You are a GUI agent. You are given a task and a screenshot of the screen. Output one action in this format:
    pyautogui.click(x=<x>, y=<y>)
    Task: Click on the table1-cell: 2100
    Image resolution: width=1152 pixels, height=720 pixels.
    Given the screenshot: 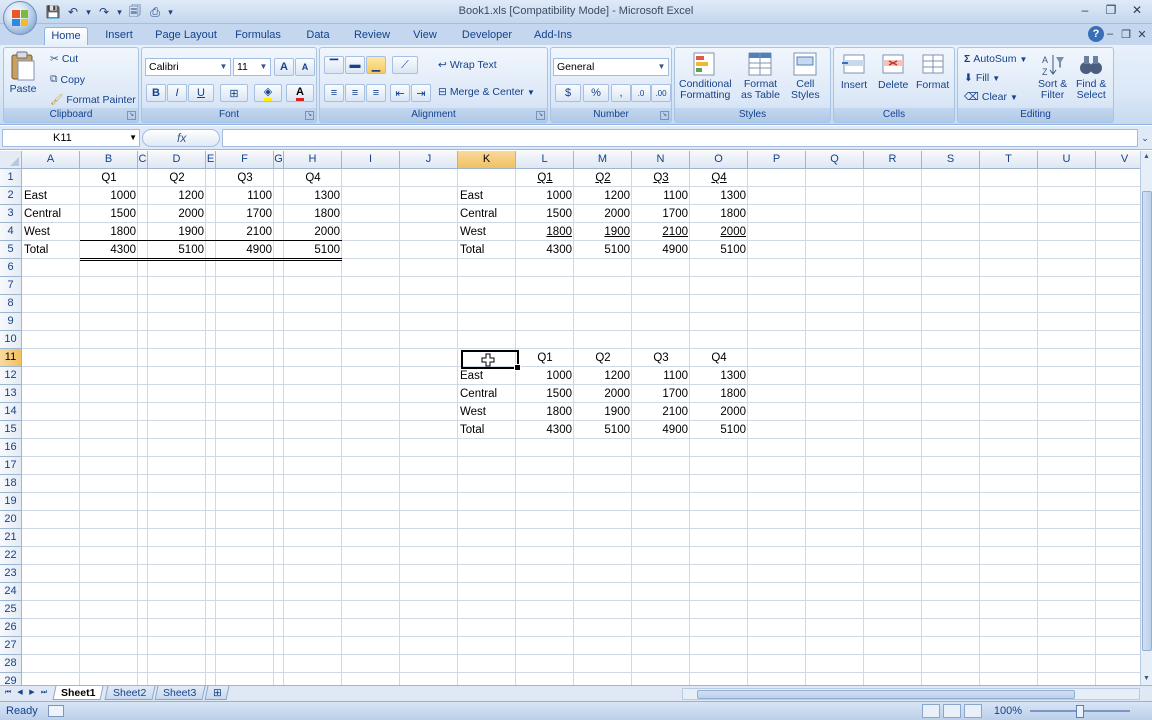 What is the action you would take?
    pyautogui.click(x=245, y=232)
    